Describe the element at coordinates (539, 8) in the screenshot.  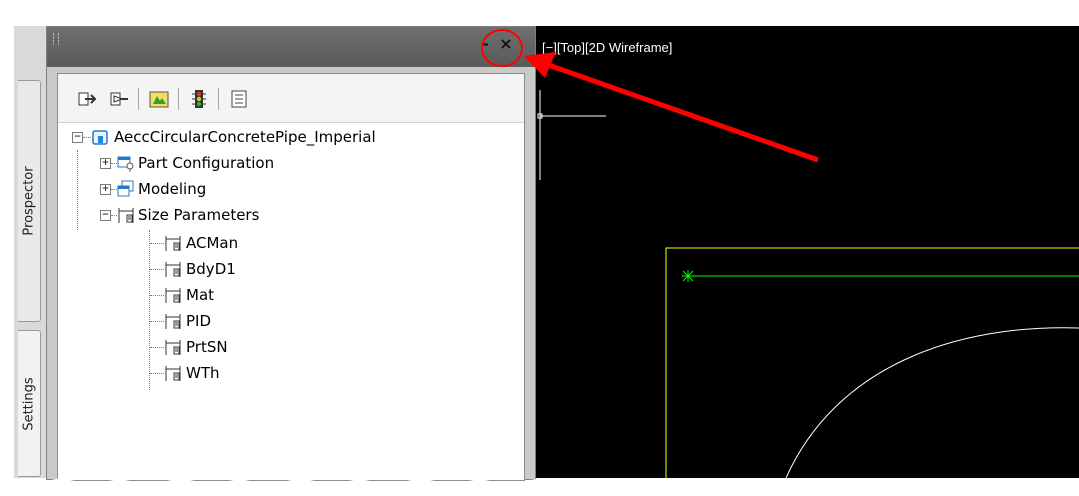
I see `torn-edge-top` at that location.